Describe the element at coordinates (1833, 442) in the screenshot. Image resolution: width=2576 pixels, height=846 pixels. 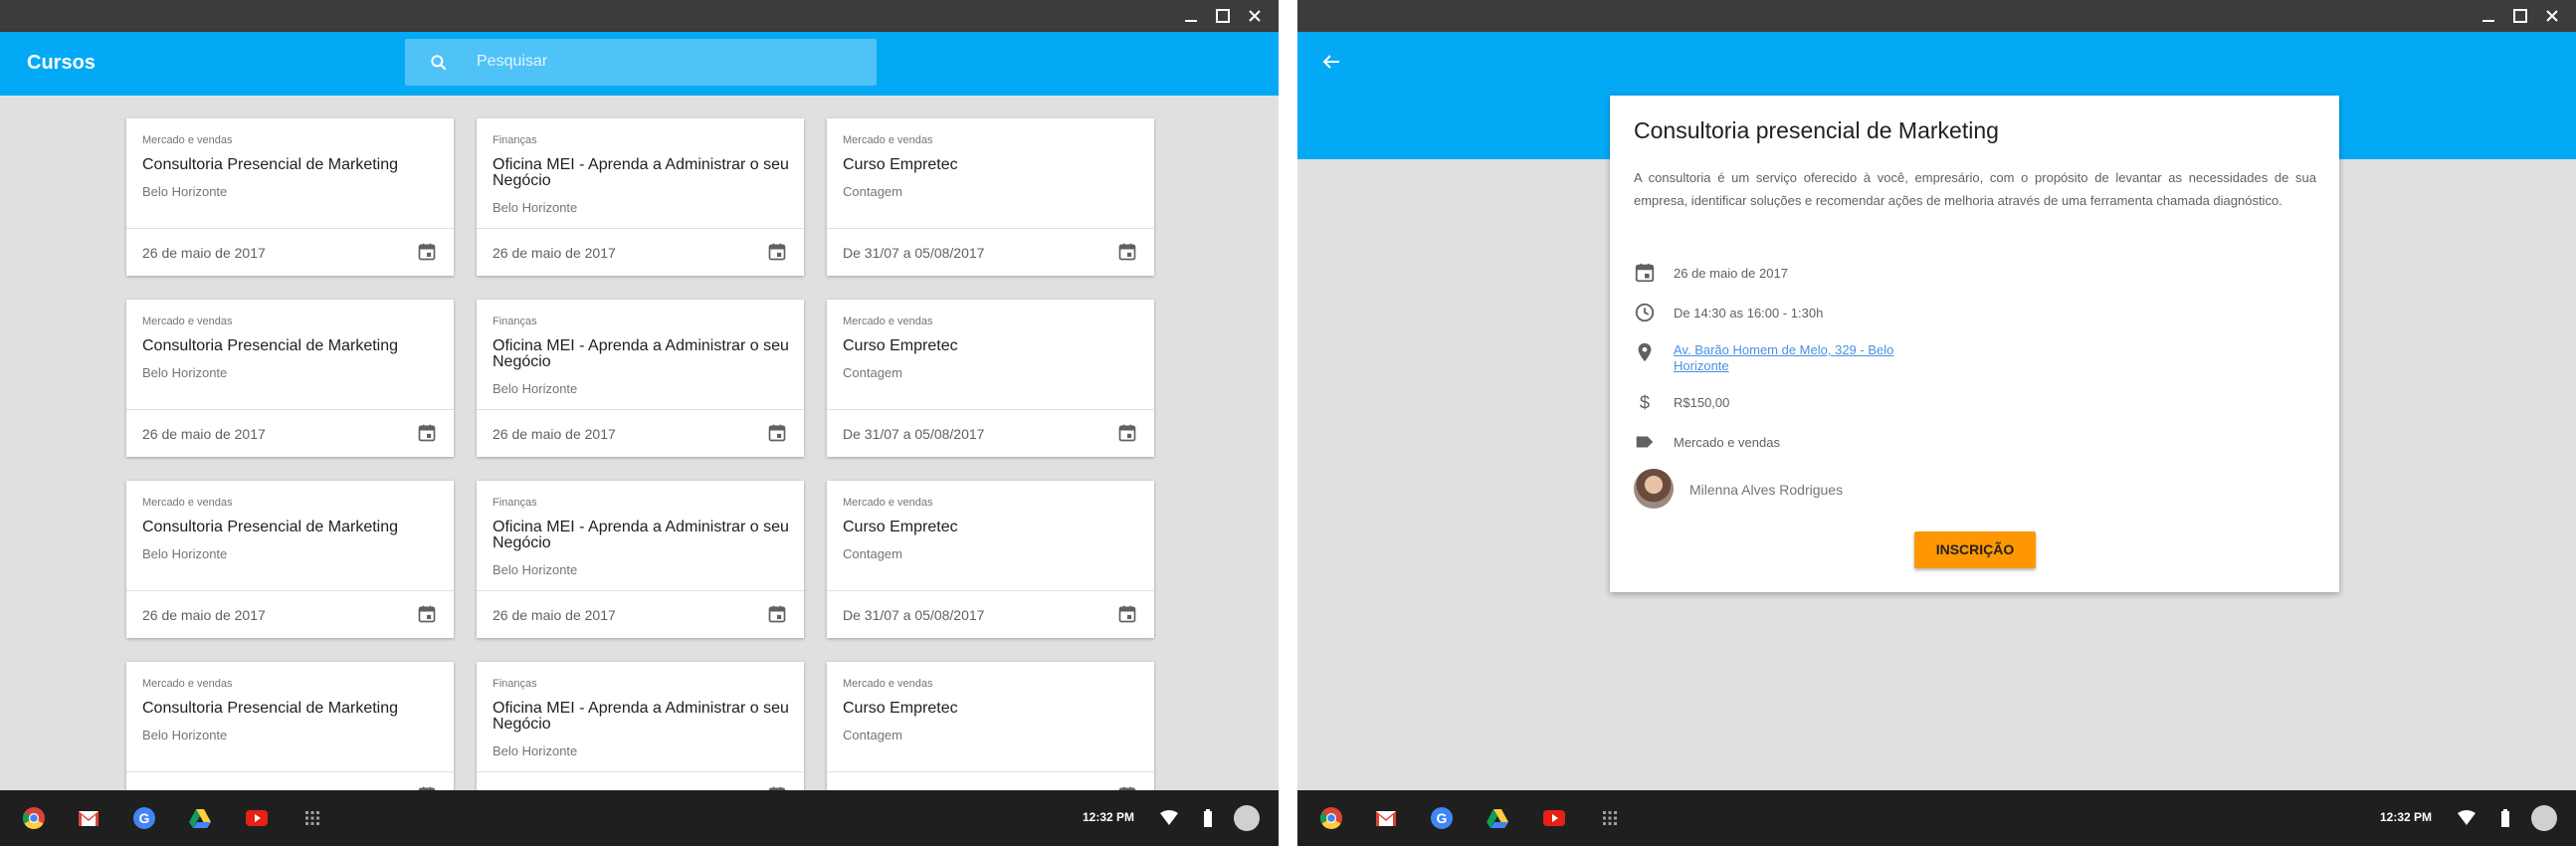
I see `category-row: Mercado e vendas` at that location.